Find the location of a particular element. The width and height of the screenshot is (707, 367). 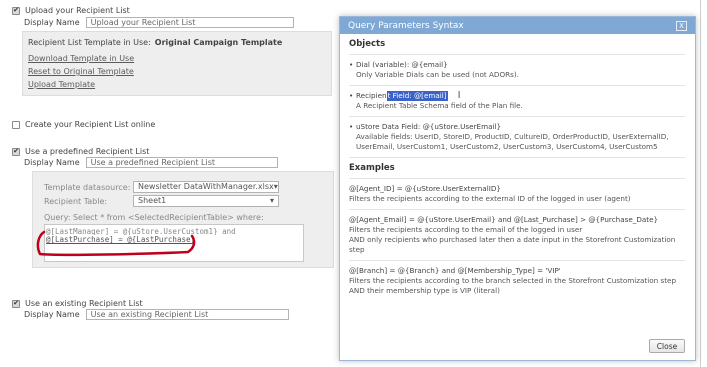

template-in-use-value: Original Campaign Template is located at coordinates (218, 42).